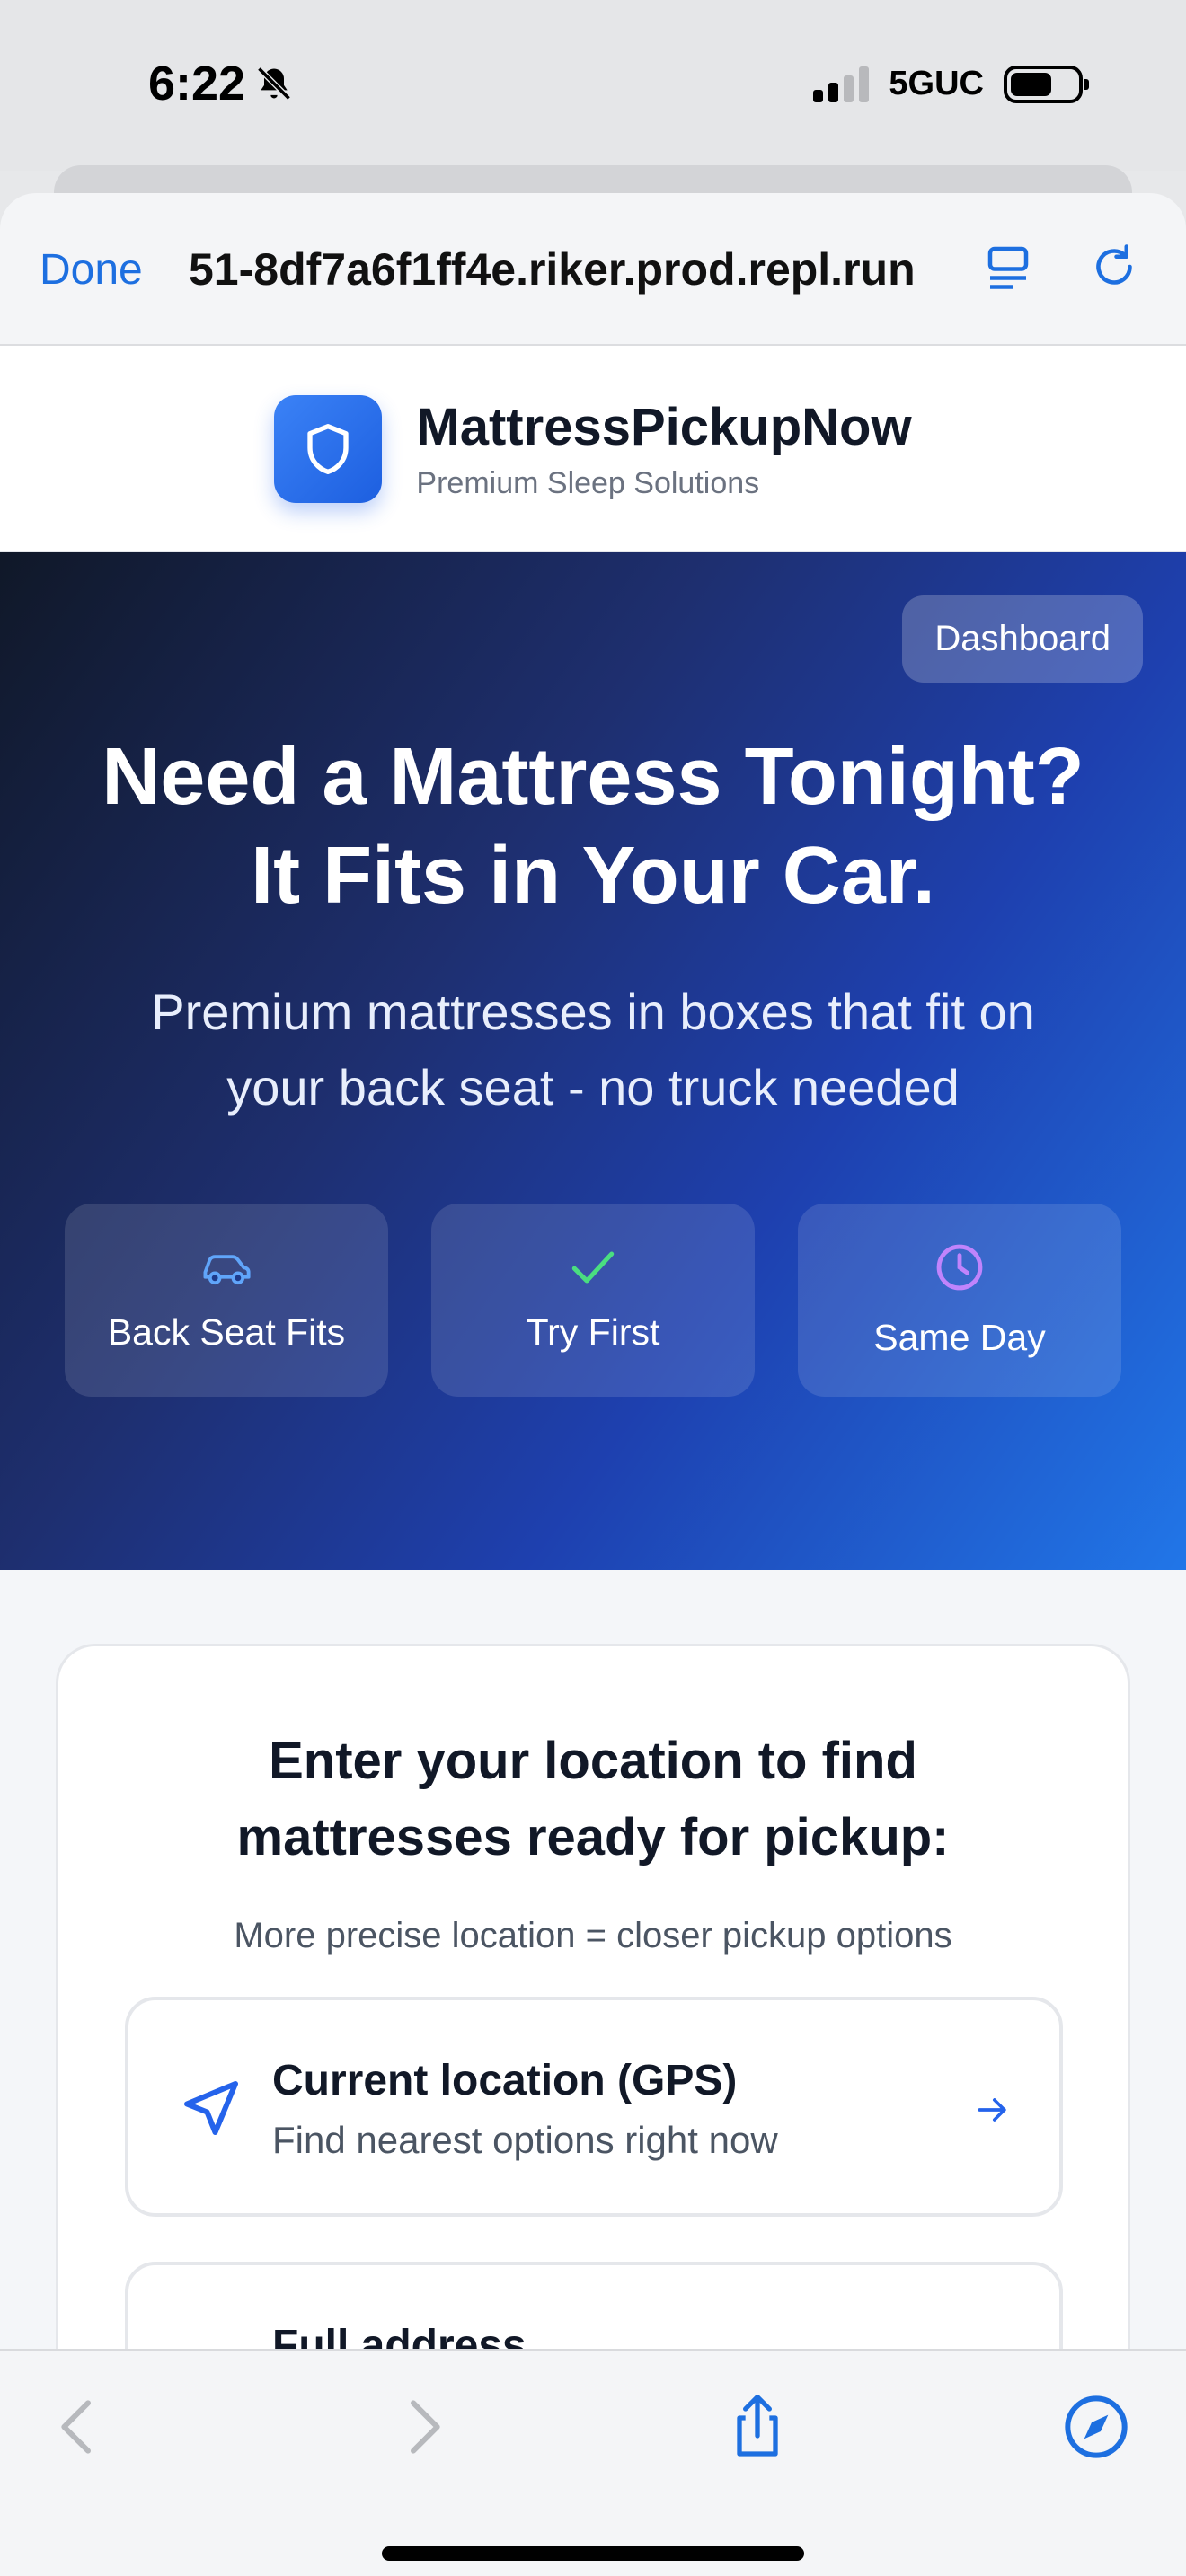 This screenshot has height=2576, width=1186. I want to click on logo, so click(328, 448).